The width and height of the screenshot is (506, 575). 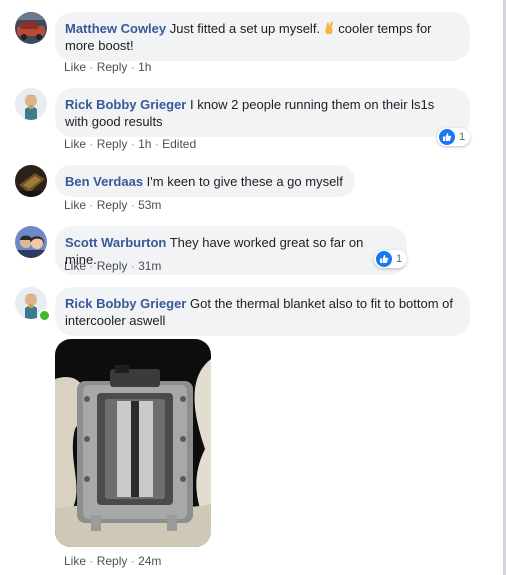 I want to click on author-name: Scott Warburton, so click(x=115, y=242).